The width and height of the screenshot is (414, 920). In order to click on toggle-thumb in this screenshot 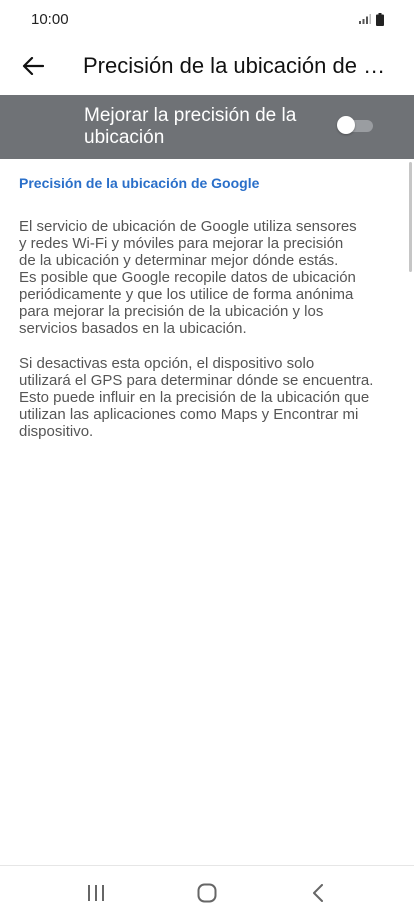, I will do `click(346, 125)`.